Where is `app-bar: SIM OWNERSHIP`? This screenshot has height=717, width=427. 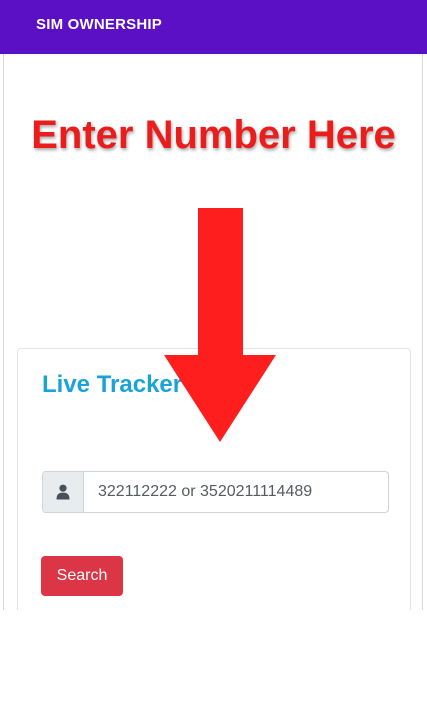 app-bar: SIM OWNERSHIP is located at coordinates (213, 27).